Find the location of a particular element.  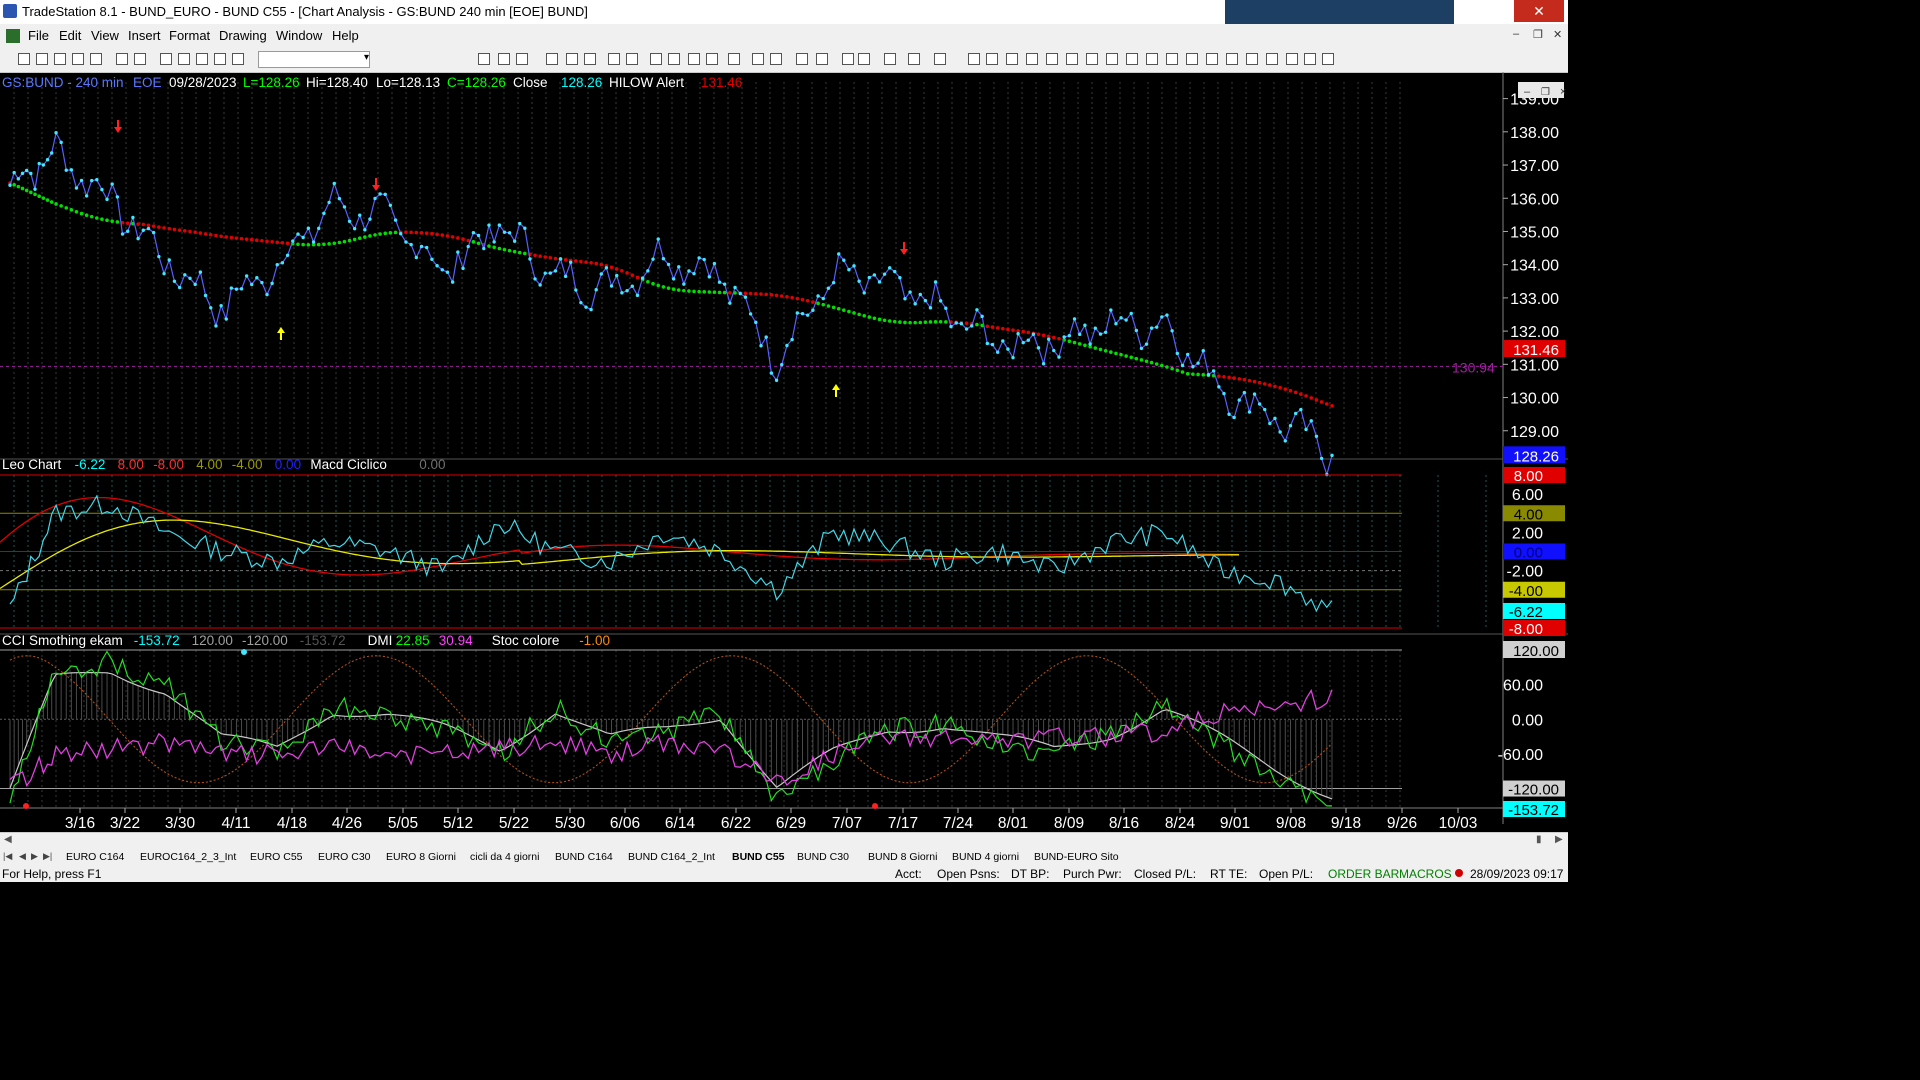

workspace-tab: EURO C164 is located at coordinates (95, 857).